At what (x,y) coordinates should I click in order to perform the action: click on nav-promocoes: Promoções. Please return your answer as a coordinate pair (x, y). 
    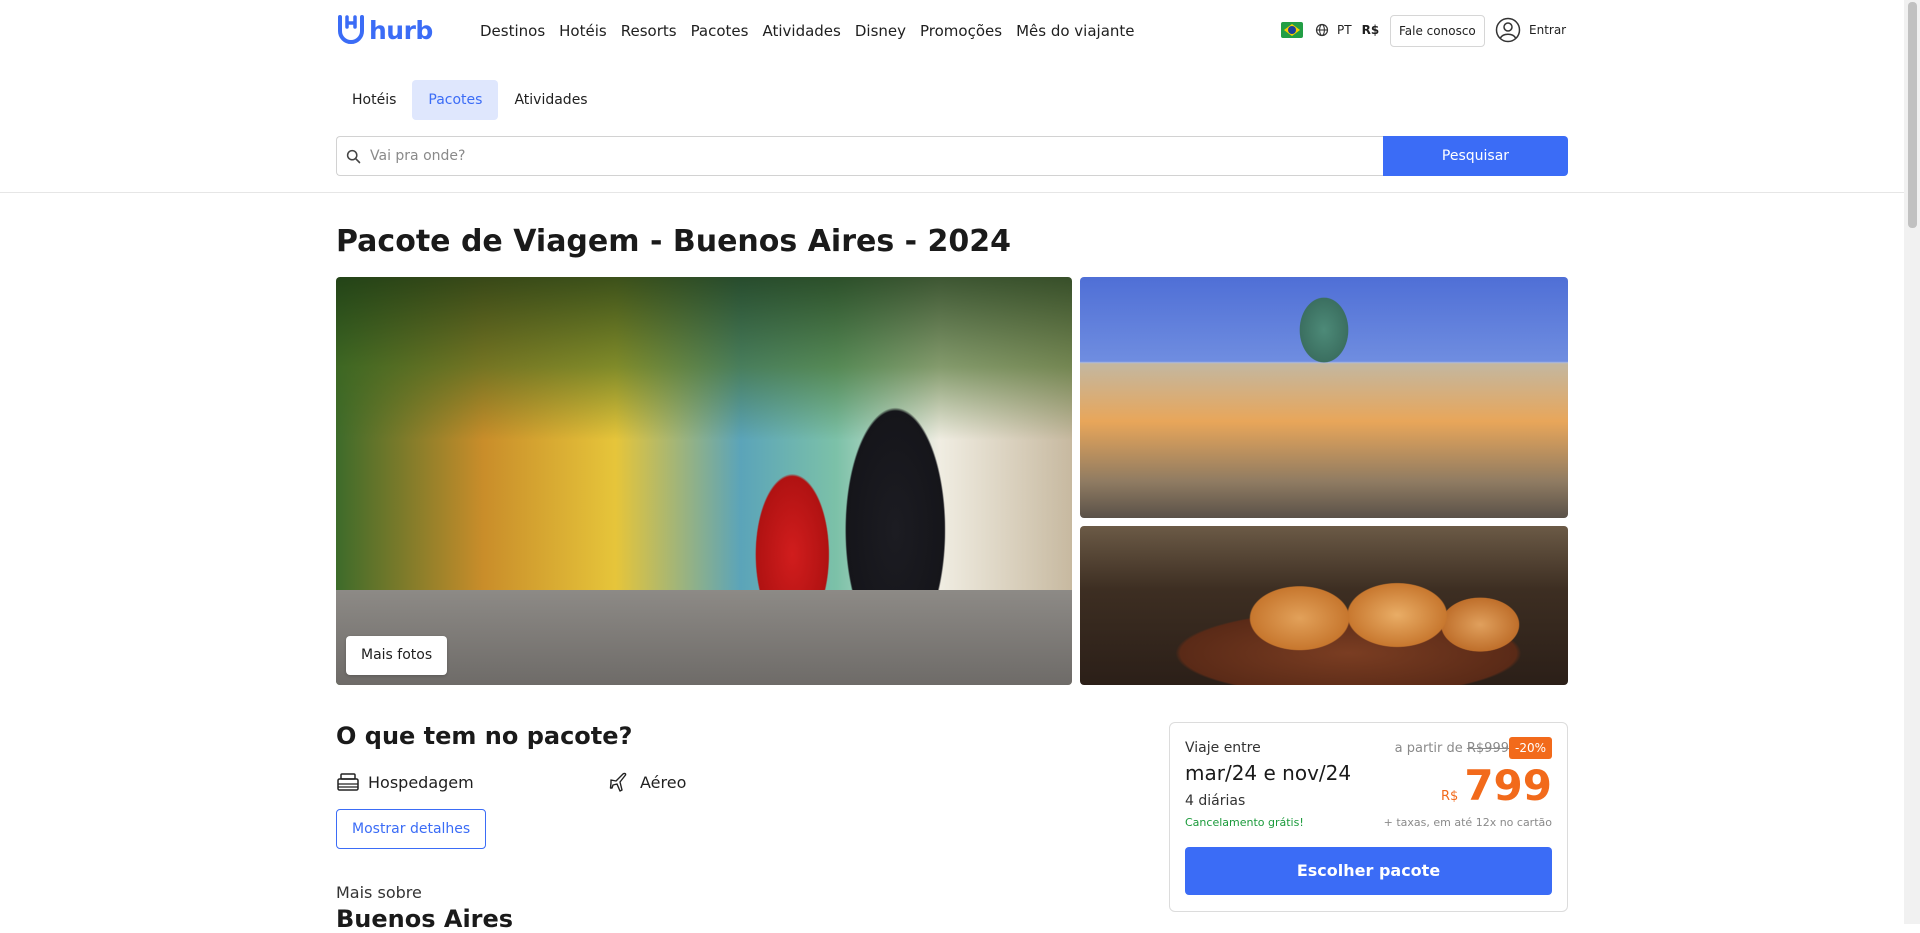
    Looking at the image, I should click on (961, 31).